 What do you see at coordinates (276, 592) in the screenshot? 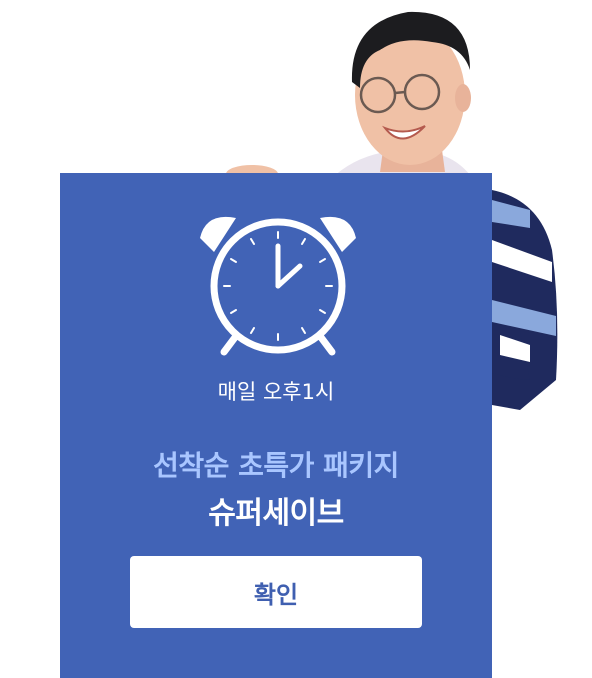
I see `confirm-button: 확인` at bounding box center [276, 592].